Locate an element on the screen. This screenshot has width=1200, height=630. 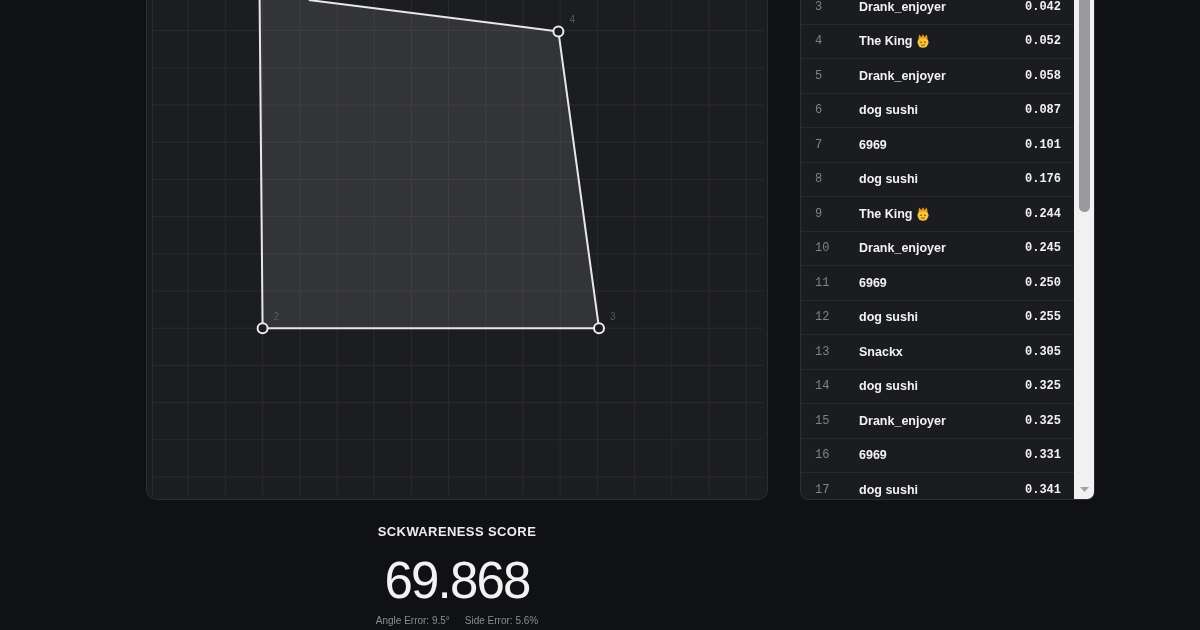
score-value: 69.868 is located at coordinates (457, 581).